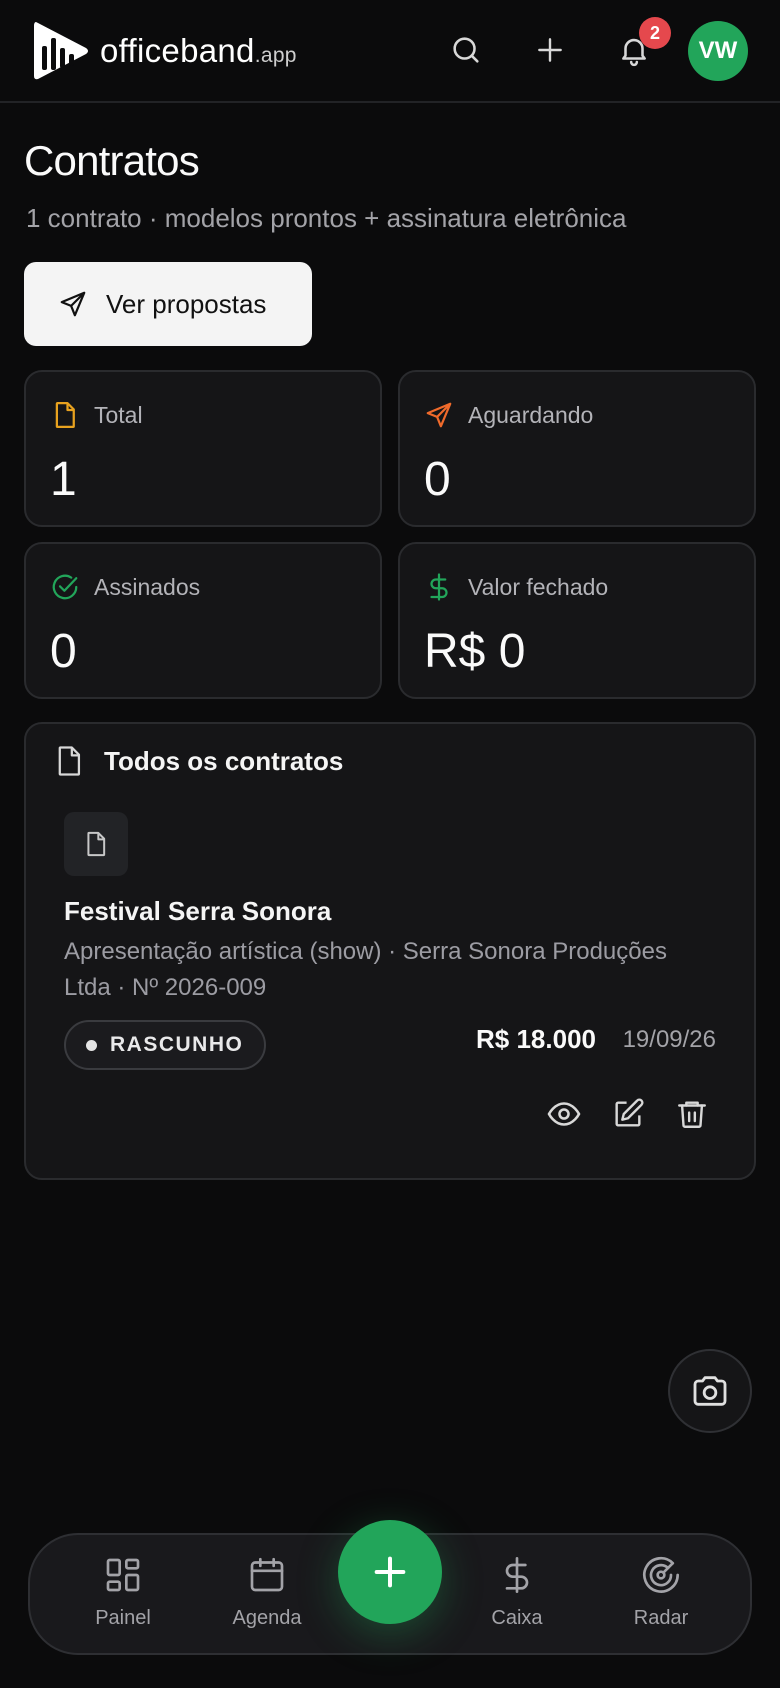 The height and width of the screenshot is (1688, 780). I want to click on nav-label: Caixa, so click(517, 1618).